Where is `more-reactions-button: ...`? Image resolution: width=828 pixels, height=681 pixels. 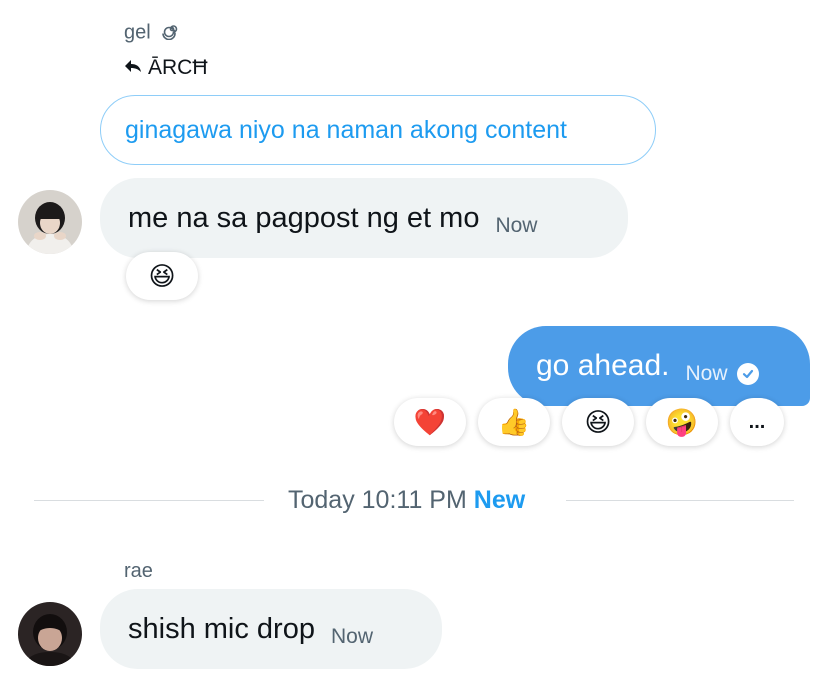 more-reactions-button: ... is located at coordinates (757, 422).